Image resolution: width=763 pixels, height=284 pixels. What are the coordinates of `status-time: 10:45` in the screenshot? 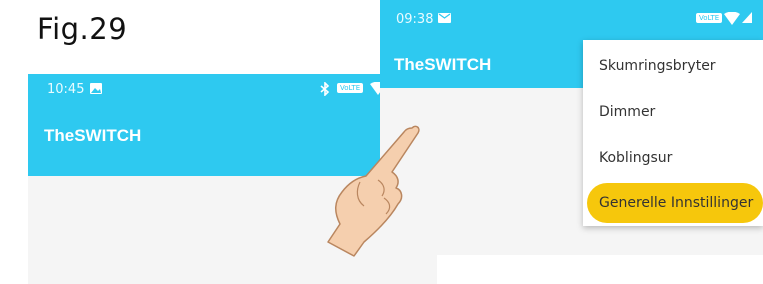 It's located at (66, 89).